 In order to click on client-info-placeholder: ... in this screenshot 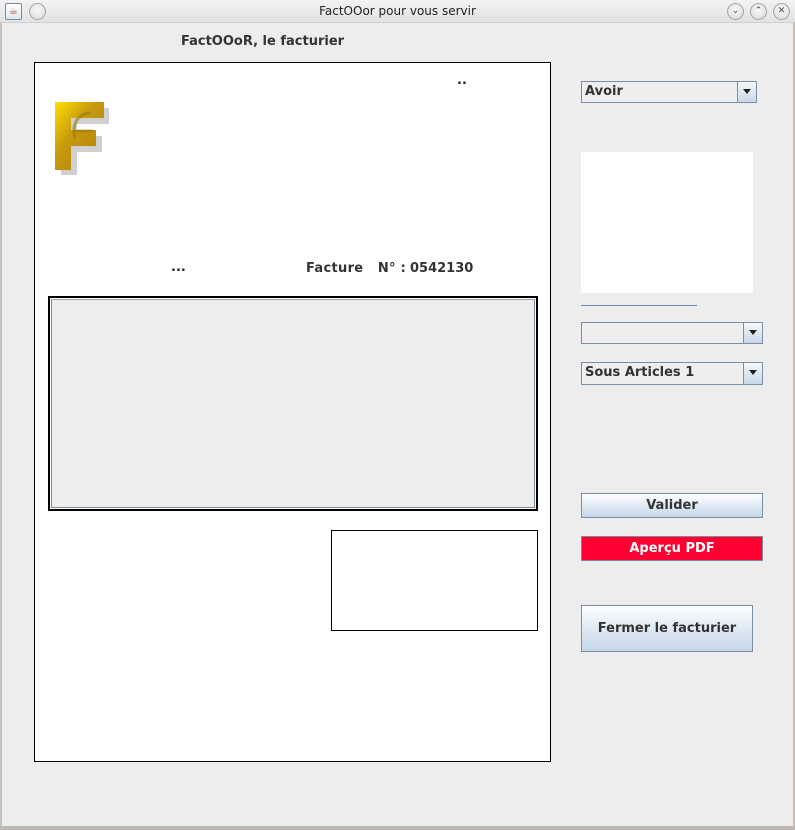, I will do `click(178, 267)`.